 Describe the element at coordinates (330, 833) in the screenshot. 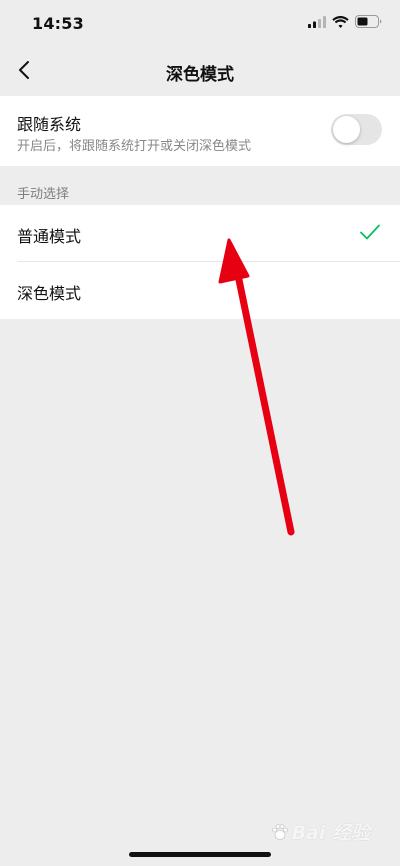

I see `watermark-text: Bai 经验` at that location.